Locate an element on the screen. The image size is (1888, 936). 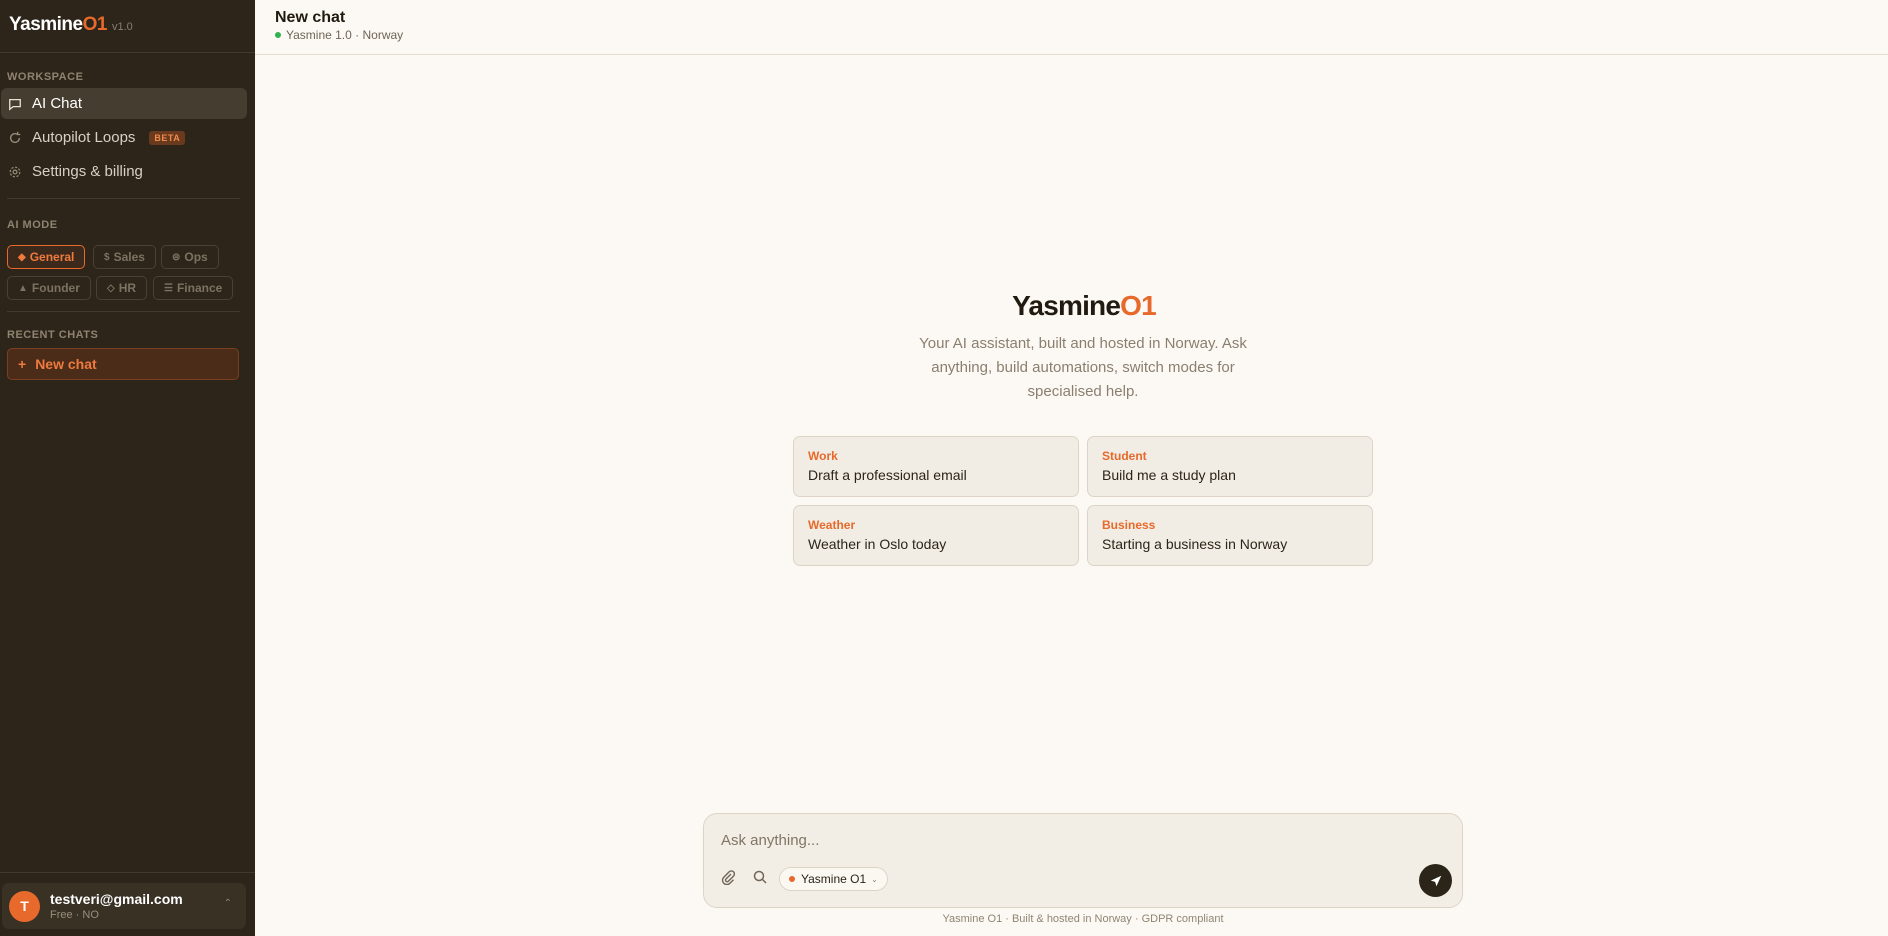
brand-name: YasmineO1 is located at coordinates (58, 24).